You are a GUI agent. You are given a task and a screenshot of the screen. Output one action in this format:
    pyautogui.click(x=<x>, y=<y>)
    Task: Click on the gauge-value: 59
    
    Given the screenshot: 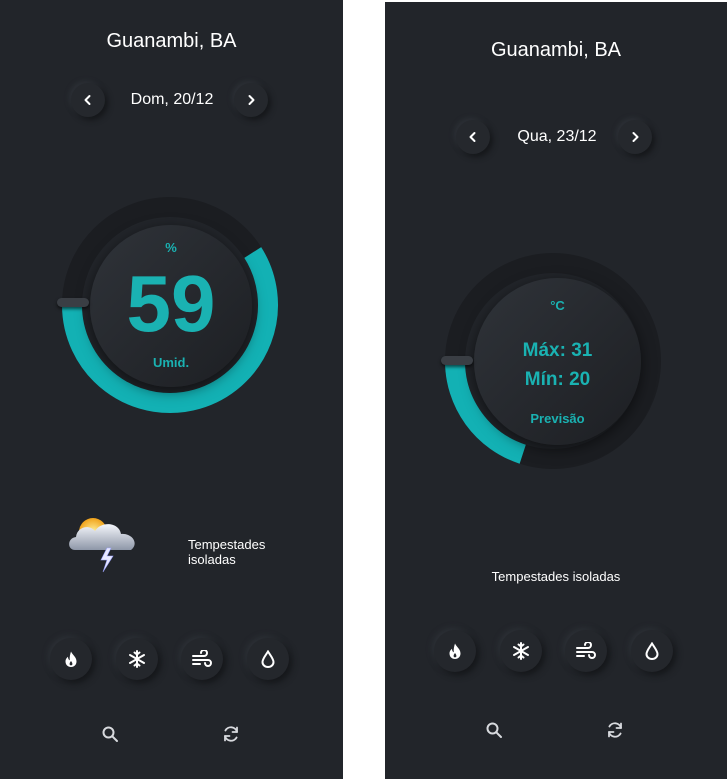 What is the action you would take?
    pyautogui.click(x=171, y=303)
    